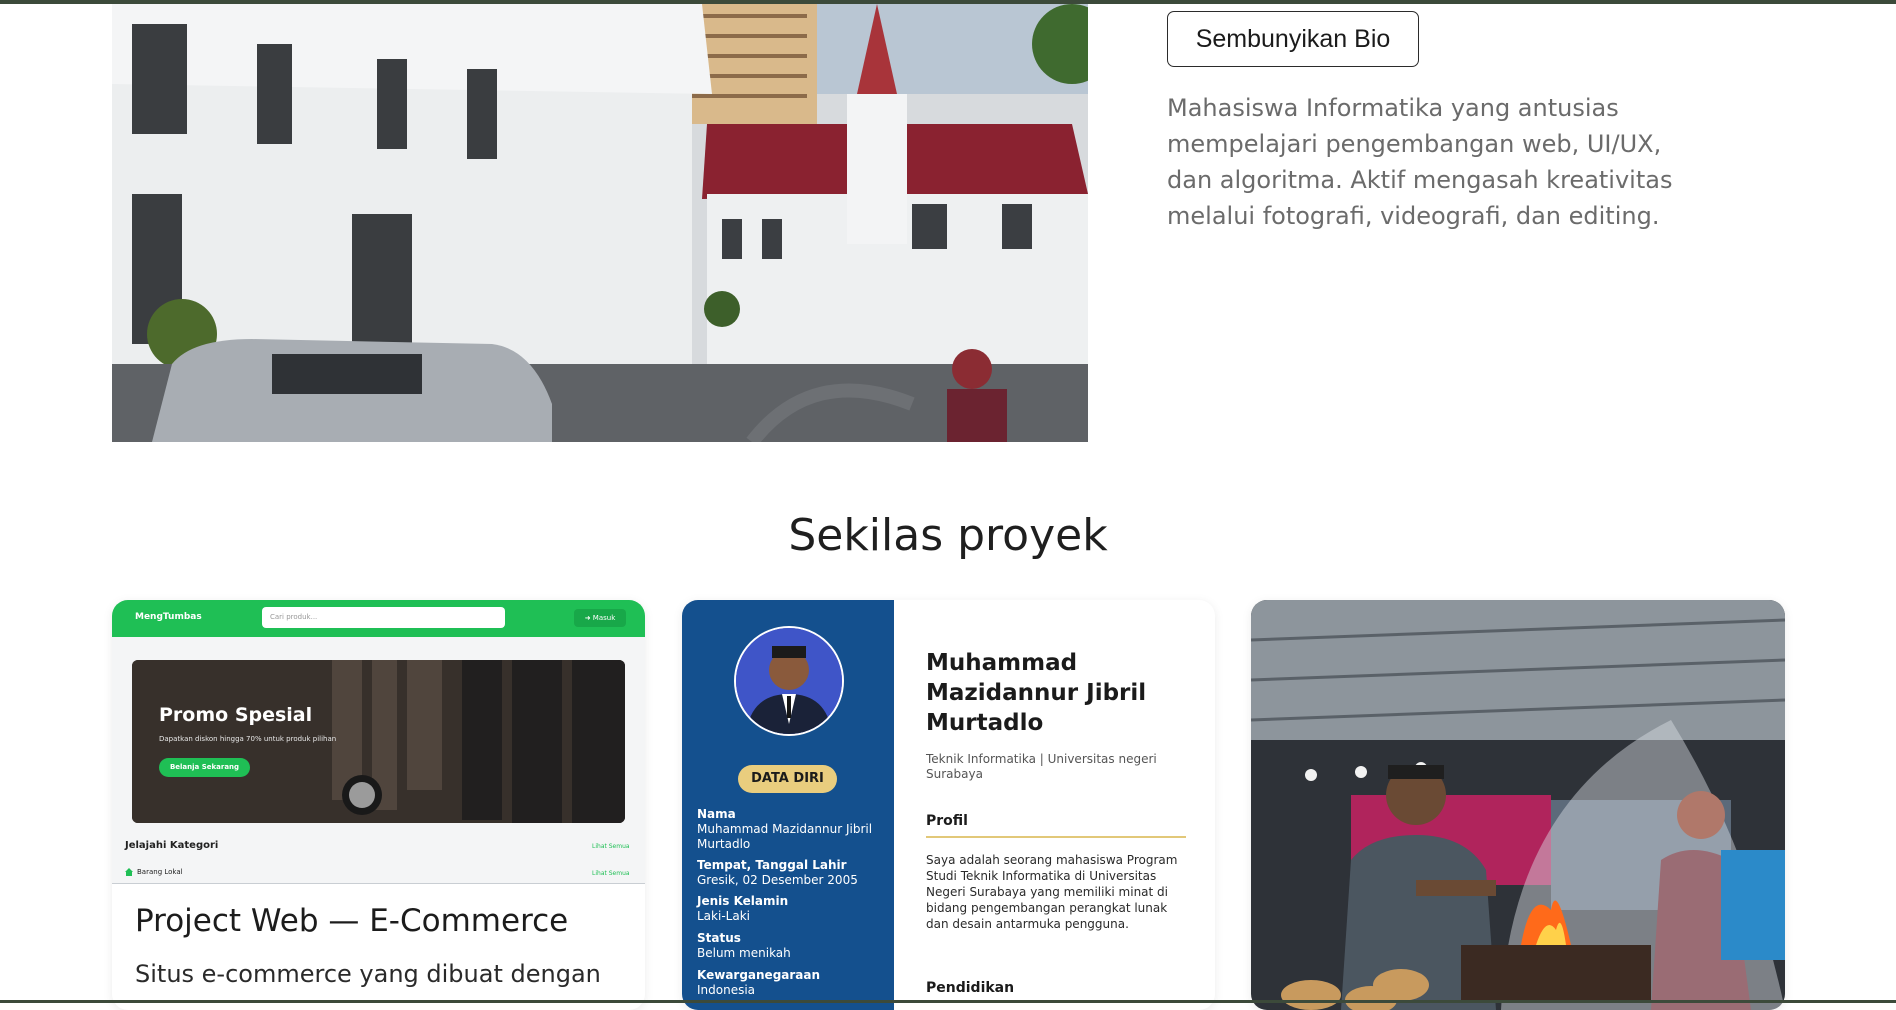  Describe the element at coordinates (611, 873) in the screenshot. I see `preview-see-all-link-2: Lihat Semua` at that location.